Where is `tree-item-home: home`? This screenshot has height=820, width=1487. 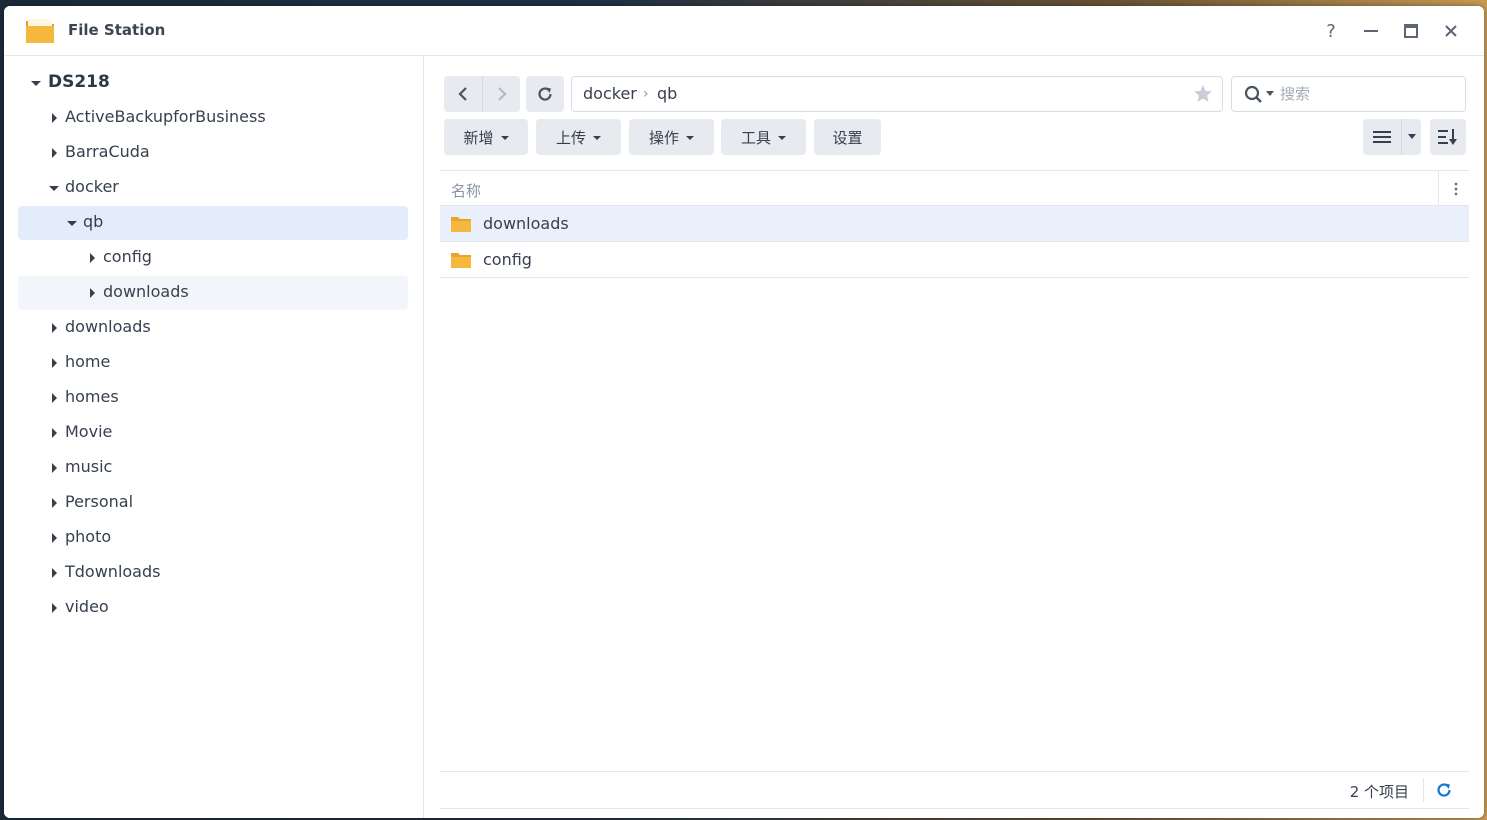 tree-item-home: home is located at coordinates (213, 363).